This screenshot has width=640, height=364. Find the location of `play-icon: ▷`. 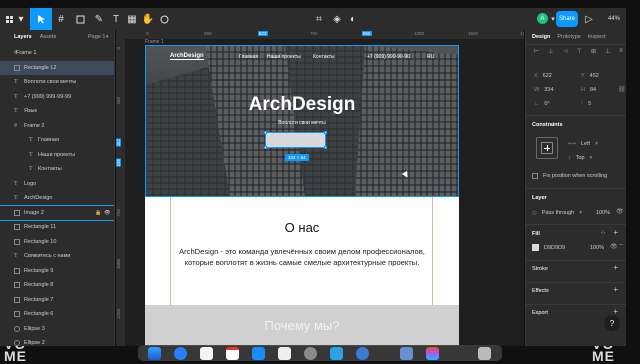

play-icon: ▷ is located at coordinates (589, 19).